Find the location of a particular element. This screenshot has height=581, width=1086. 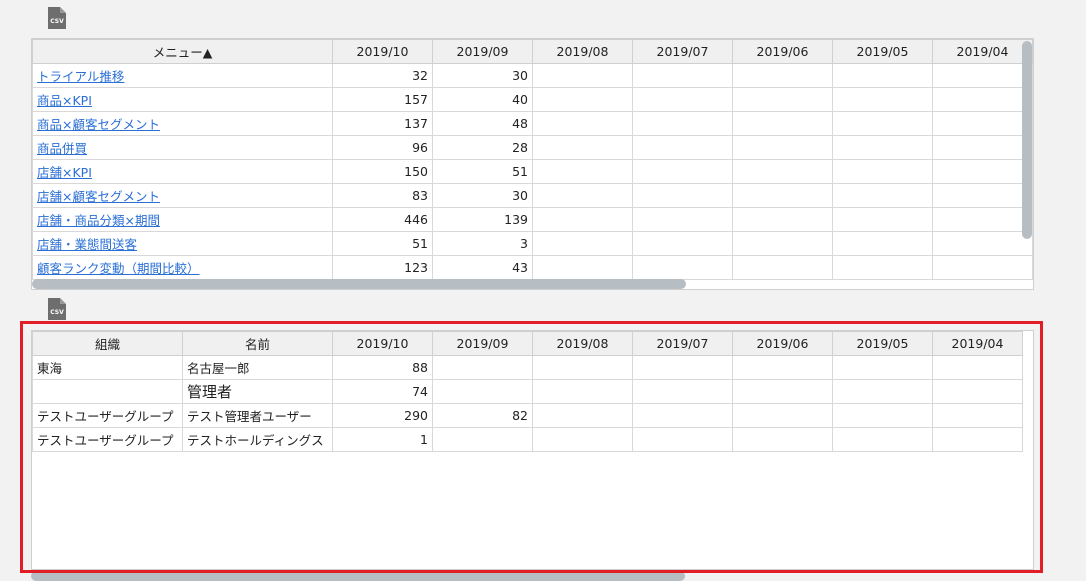

table-row: 店舗・業態間送客 51 3 is located at coordinates (532, 243).